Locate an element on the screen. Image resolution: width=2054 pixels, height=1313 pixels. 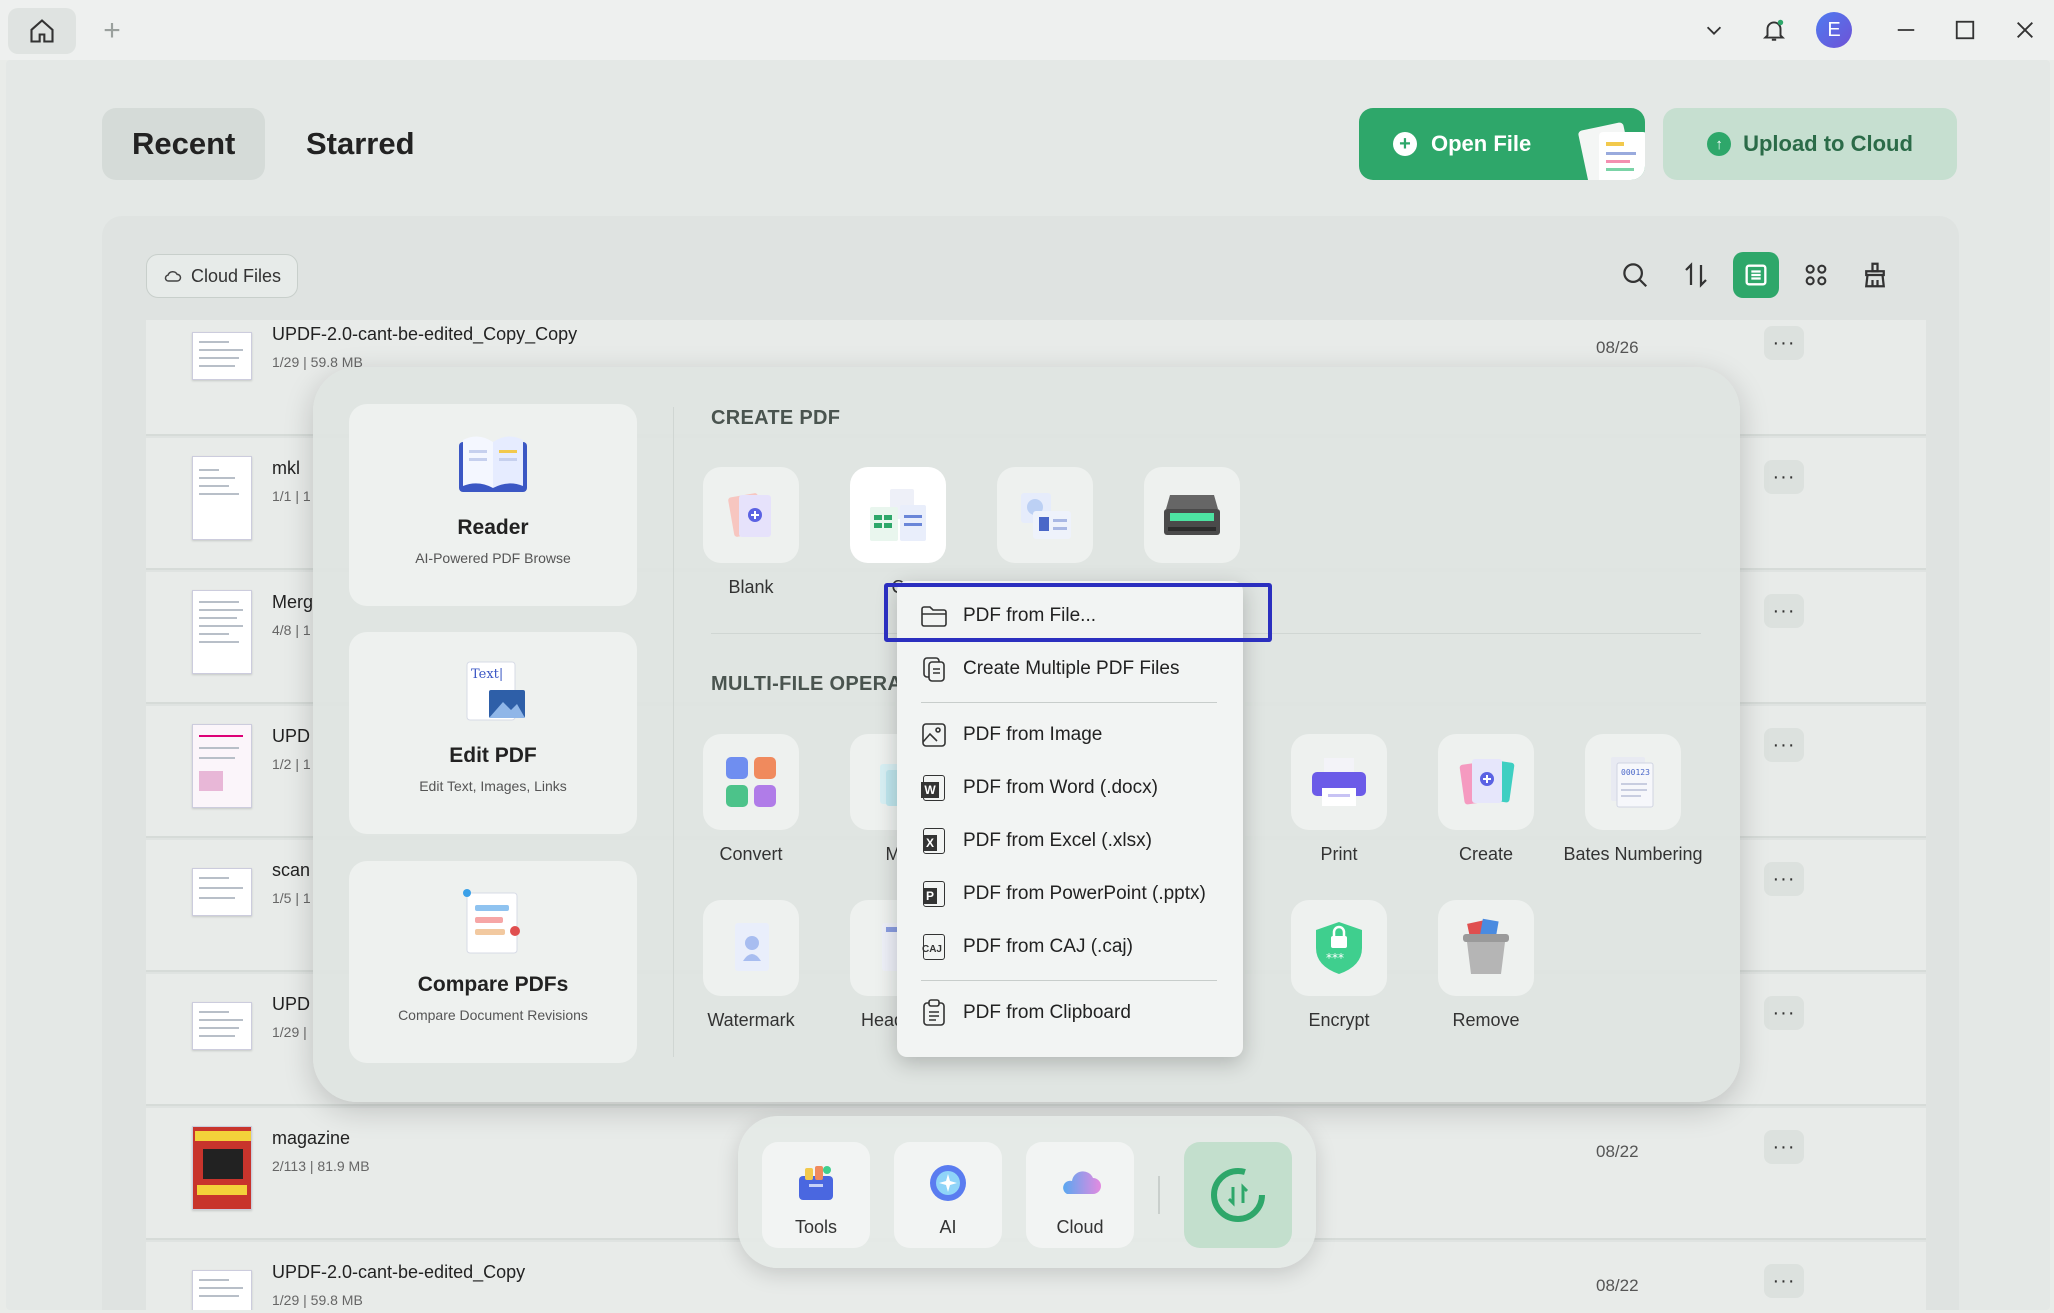
title-bar: + E is located at coordinates (1027, 30).